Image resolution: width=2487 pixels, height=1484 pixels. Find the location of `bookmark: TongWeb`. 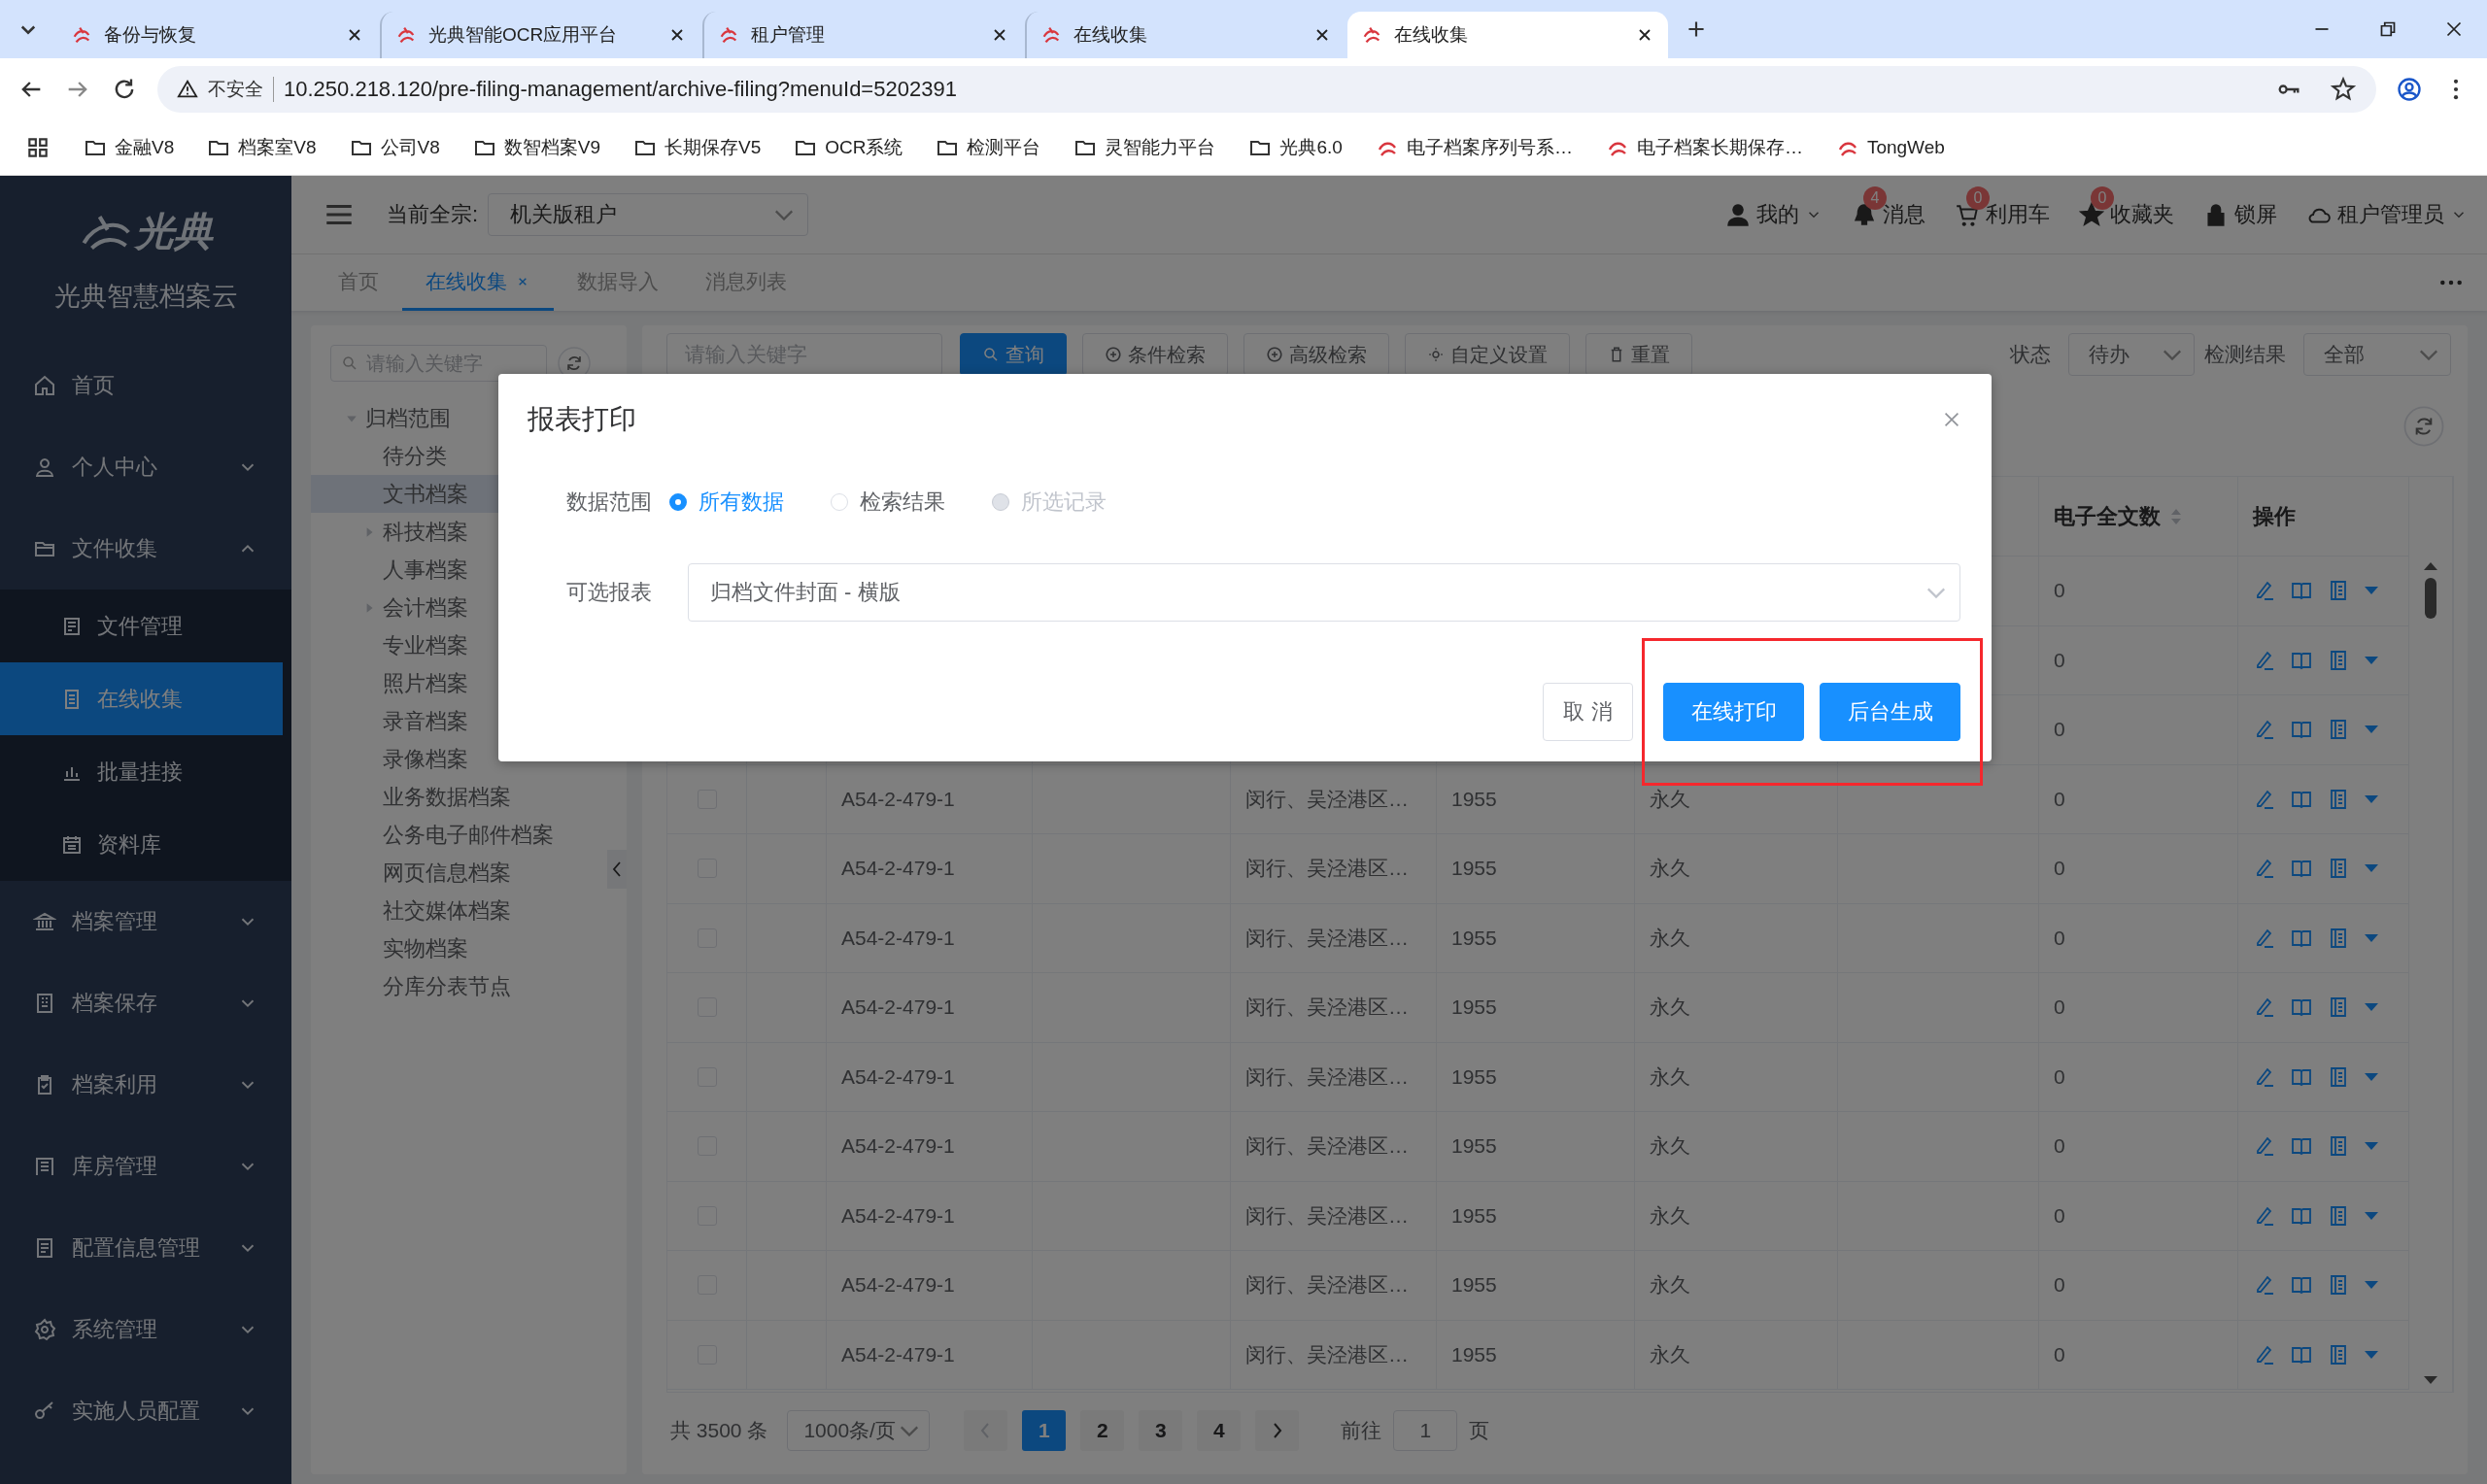

bookmark: TongWeb is located at coordinates (1890, 147).